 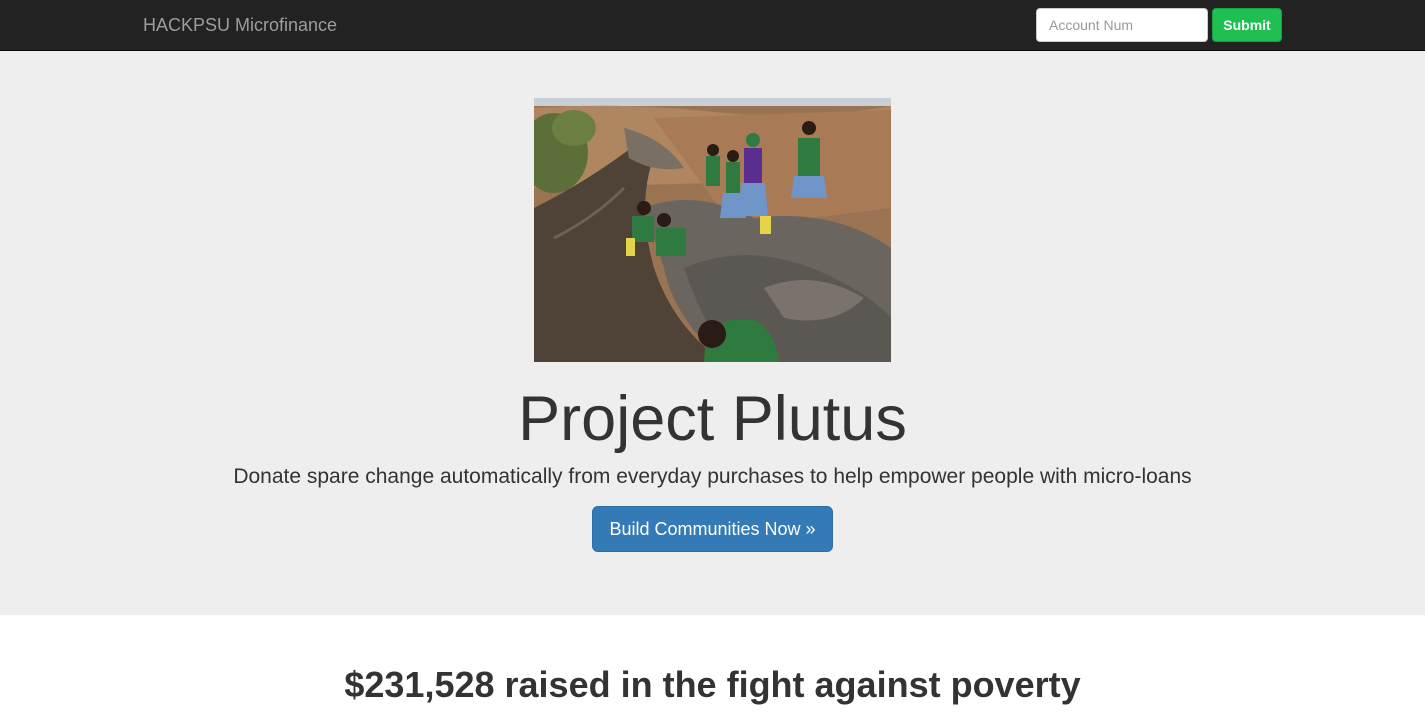 What do you see at coordinates (712, 230) in the screenshot?
I see `hero-photo` at bounding box center [712, 230].